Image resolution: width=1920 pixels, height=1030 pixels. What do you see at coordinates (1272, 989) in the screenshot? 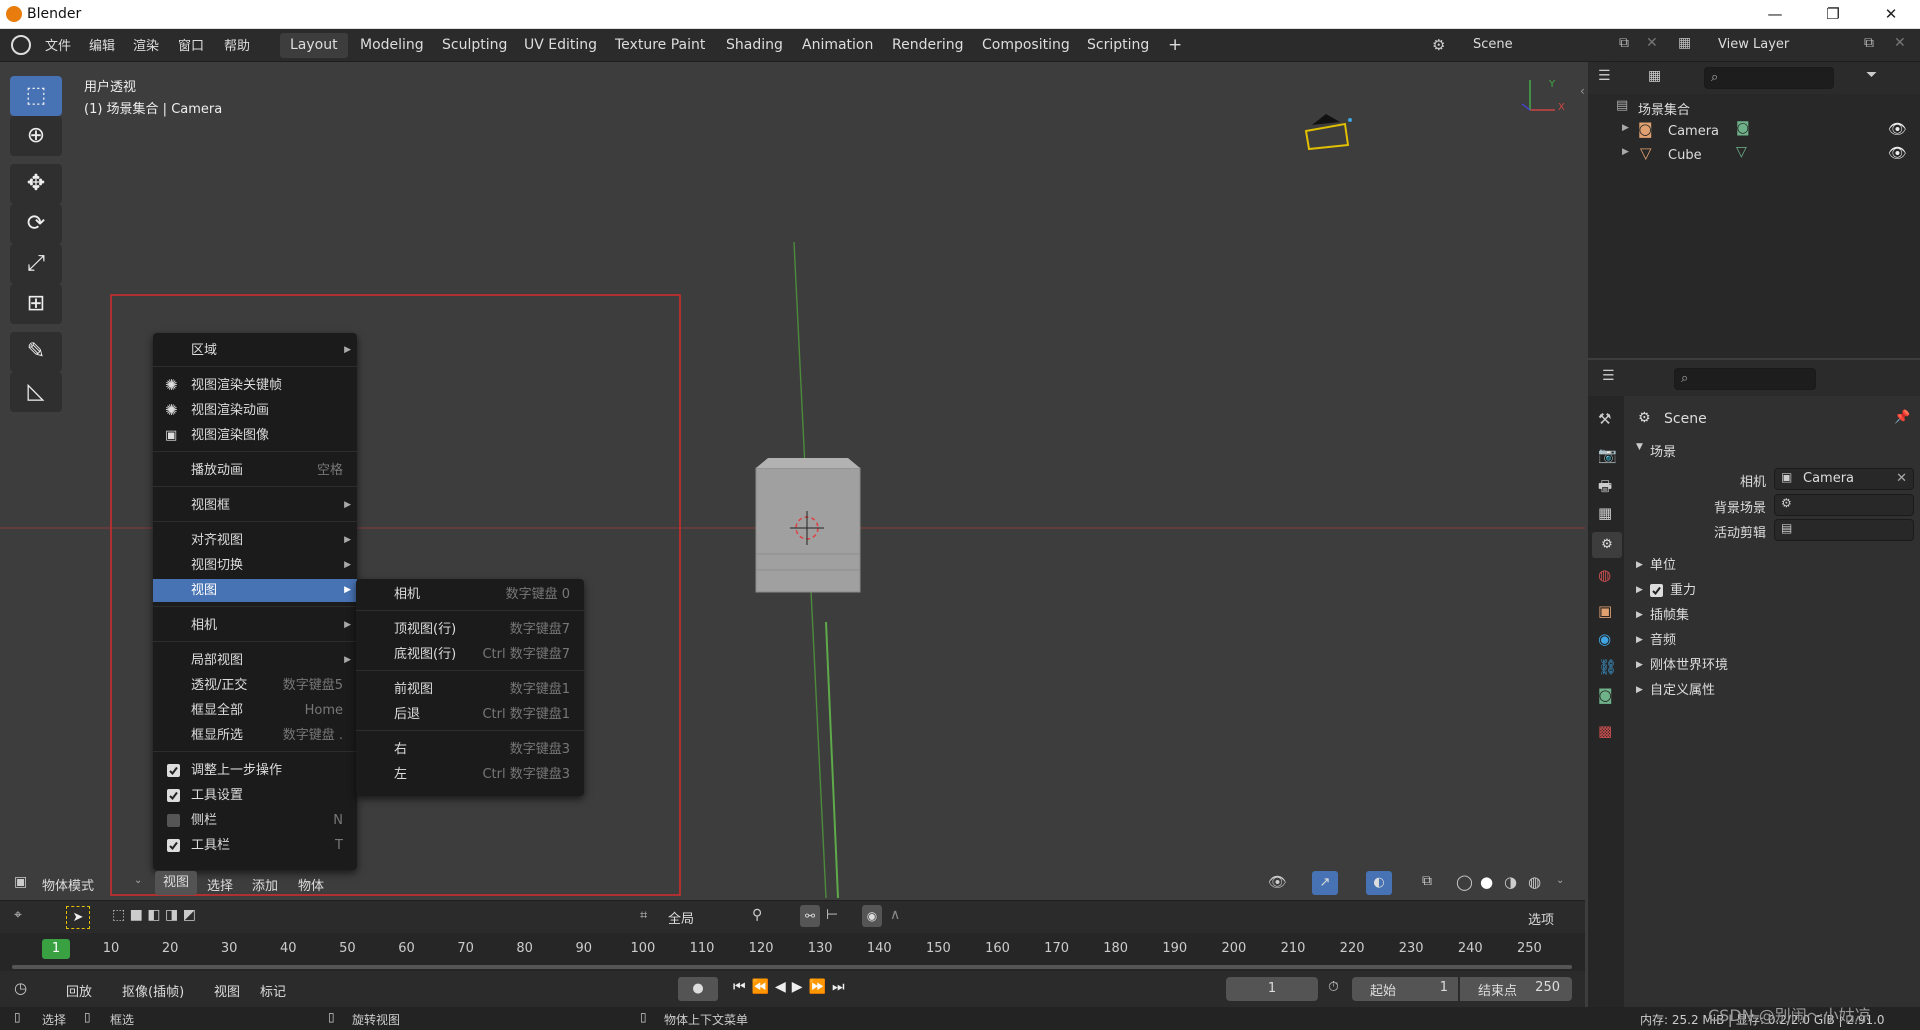
I see `current-frame-field: 1` at bounding box center [1272, 989].